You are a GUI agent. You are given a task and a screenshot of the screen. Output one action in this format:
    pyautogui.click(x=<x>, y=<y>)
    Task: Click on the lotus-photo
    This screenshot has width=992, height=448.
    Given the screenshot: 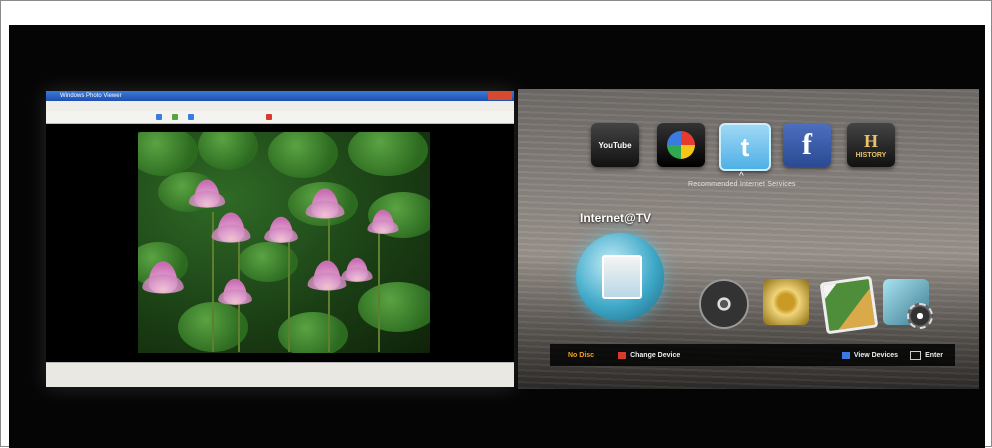 What is the action you would take?
    pyautogui.click(x=284, y=242)
    